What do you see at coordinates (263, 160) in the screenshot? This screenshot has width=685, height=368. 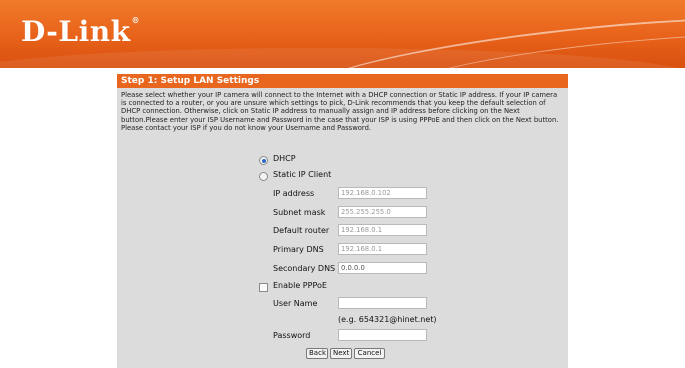 I see `dhcp-radio` at bounding box center [263, 160].